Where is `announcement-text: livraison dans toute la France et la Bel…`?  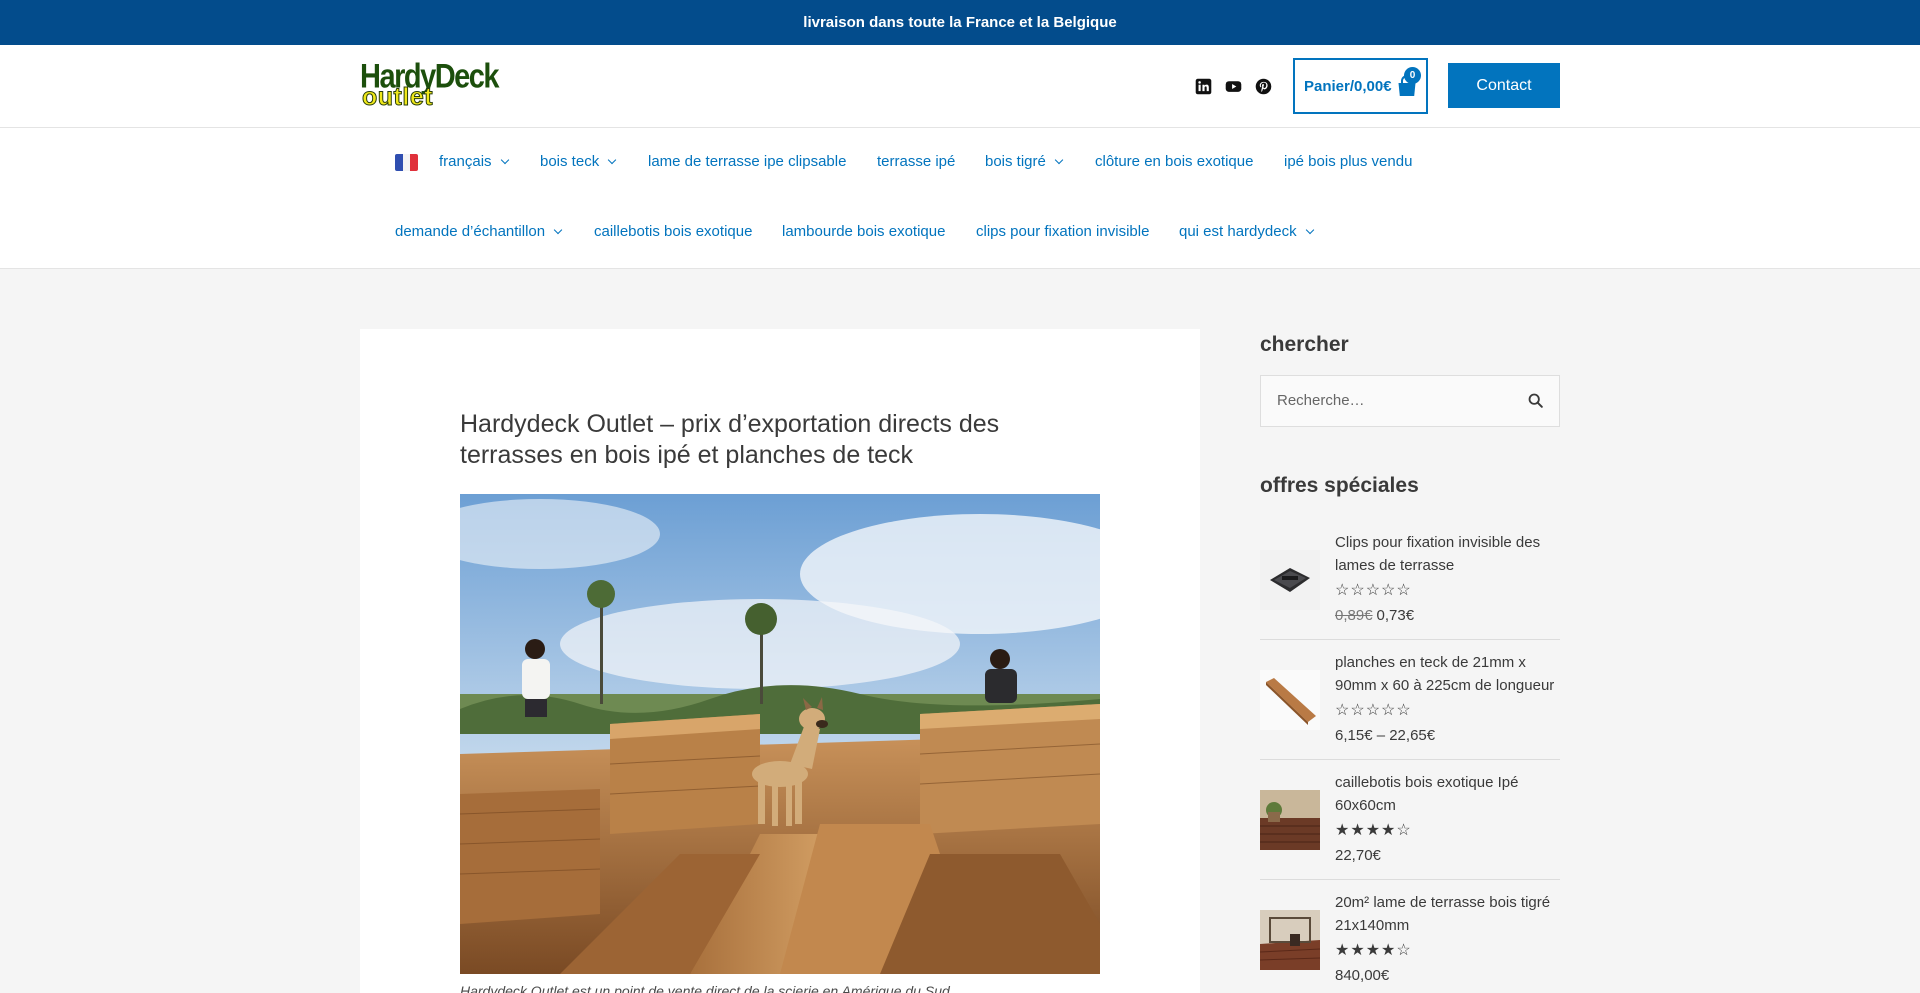
announcement-text: livraison dans toute la France et la Bel… is located at coordinates (960, 22).